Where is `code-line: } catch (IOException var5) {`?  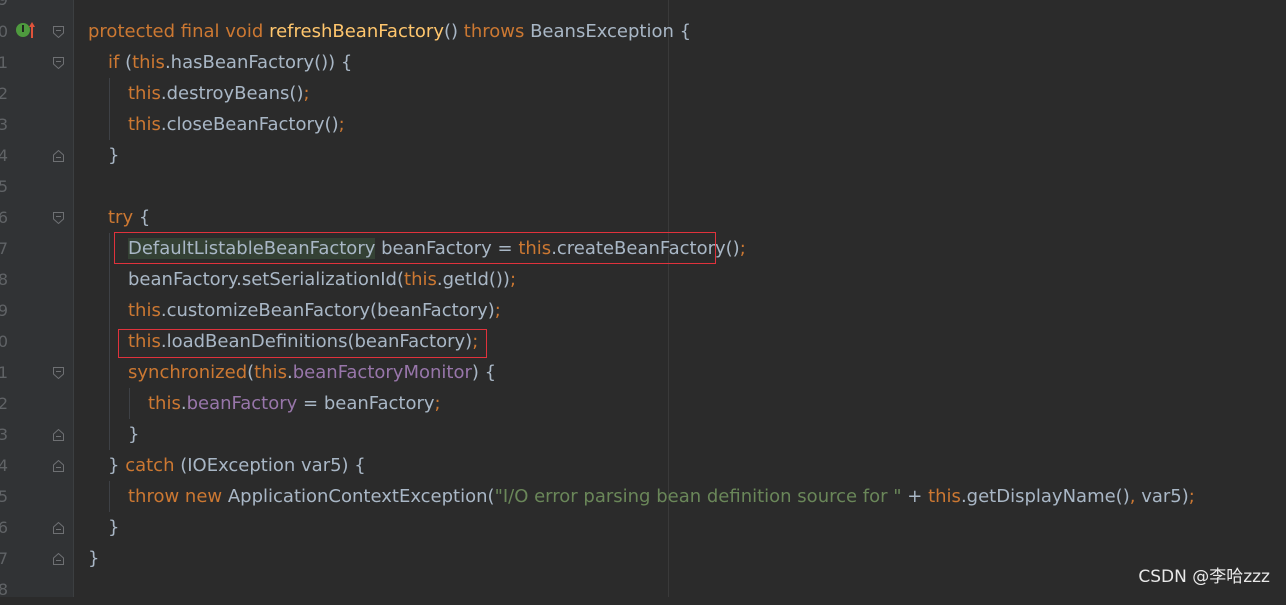
code-line: } catch (IOException var5) { is located at coordinates (237, 465).